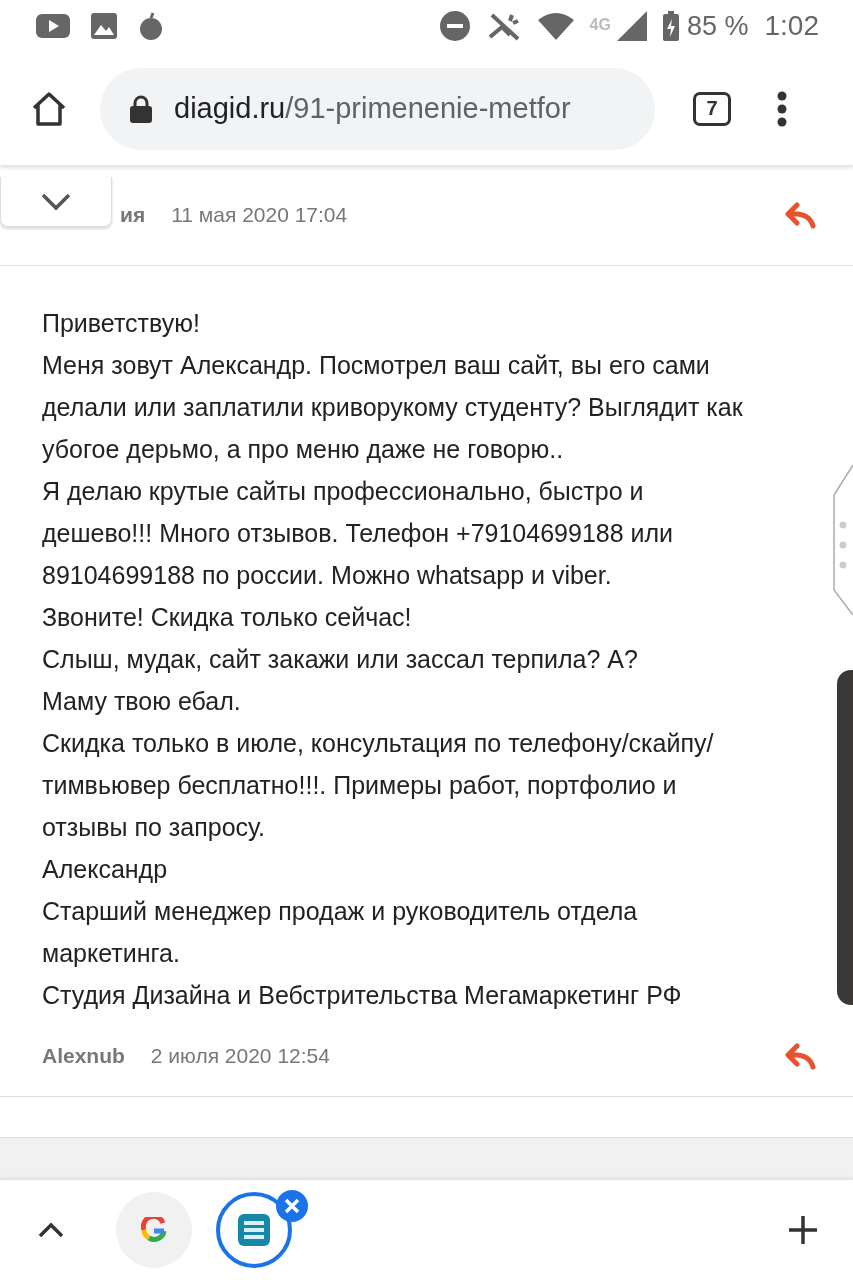 The height and width of the screenshot is (1280, 853). What do you see at coordinates (340, 659) in the screenshot?
I see `comment-text: Слыш, мудак, сайт закажи или зассал терпила? А?` at bounding box center [340, 659].